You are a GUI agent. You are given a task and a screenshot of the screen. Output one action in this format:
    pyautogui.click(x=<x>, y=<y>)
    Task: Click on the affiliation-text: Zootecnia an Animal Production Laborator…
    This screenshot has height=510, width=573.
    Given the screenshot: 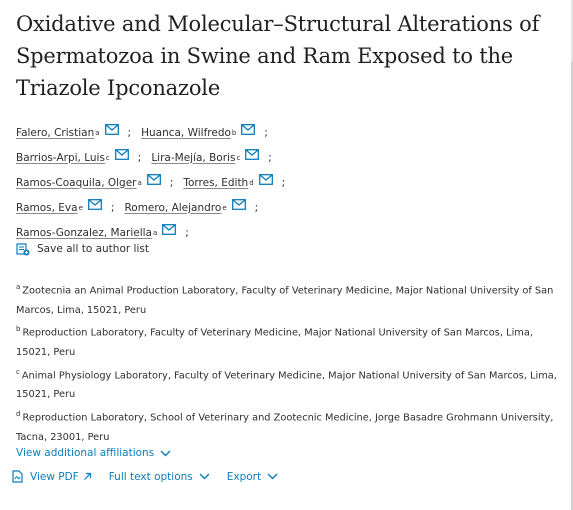 What is the action you would take?
    pyautogui.click(x=285, y=300)
    